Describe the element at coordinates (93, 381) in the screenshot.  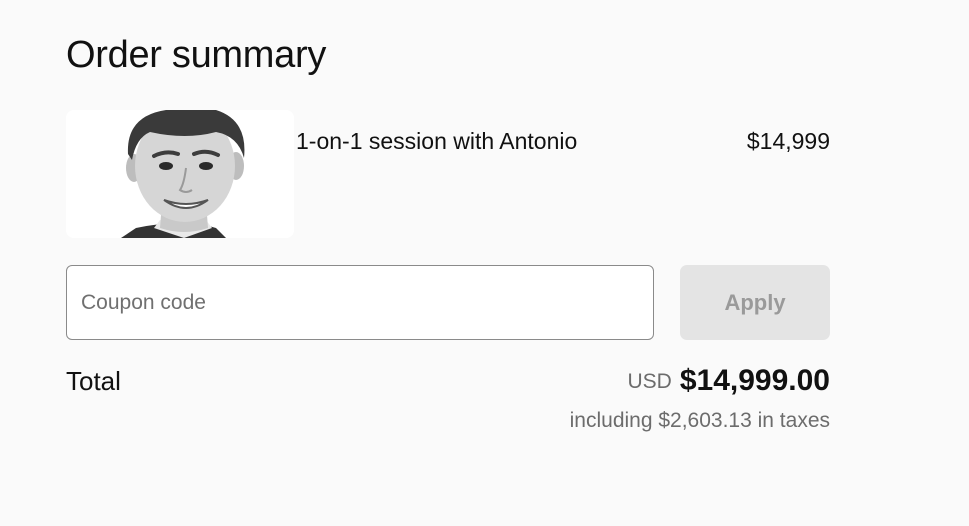
I see `total-label: Total` at that location.